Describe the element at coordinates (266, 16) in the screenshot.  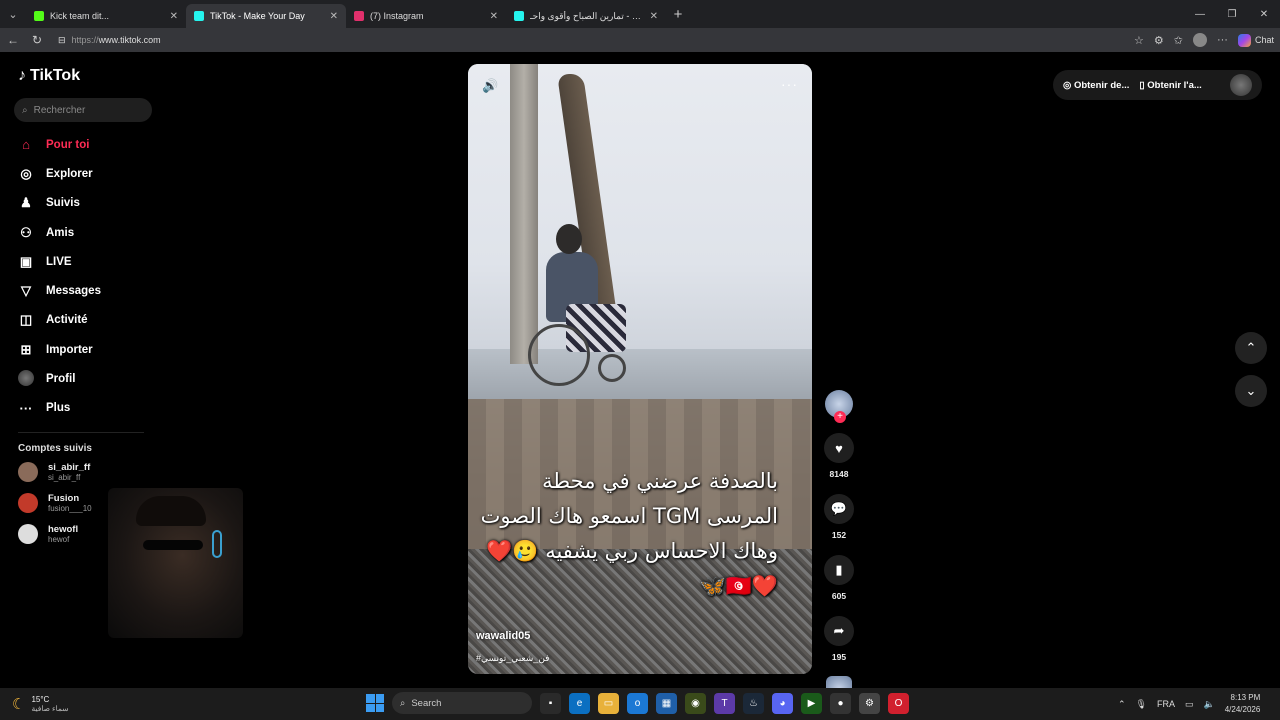
I see `browser-tab: TikTok - Make Your Day ✕` at that location.